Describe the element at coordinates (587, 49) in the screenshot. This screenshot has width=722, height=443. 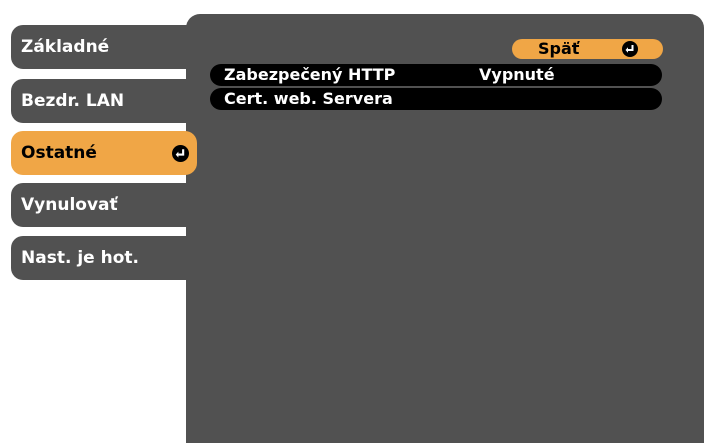
I see `back-button: Späť` at that location.